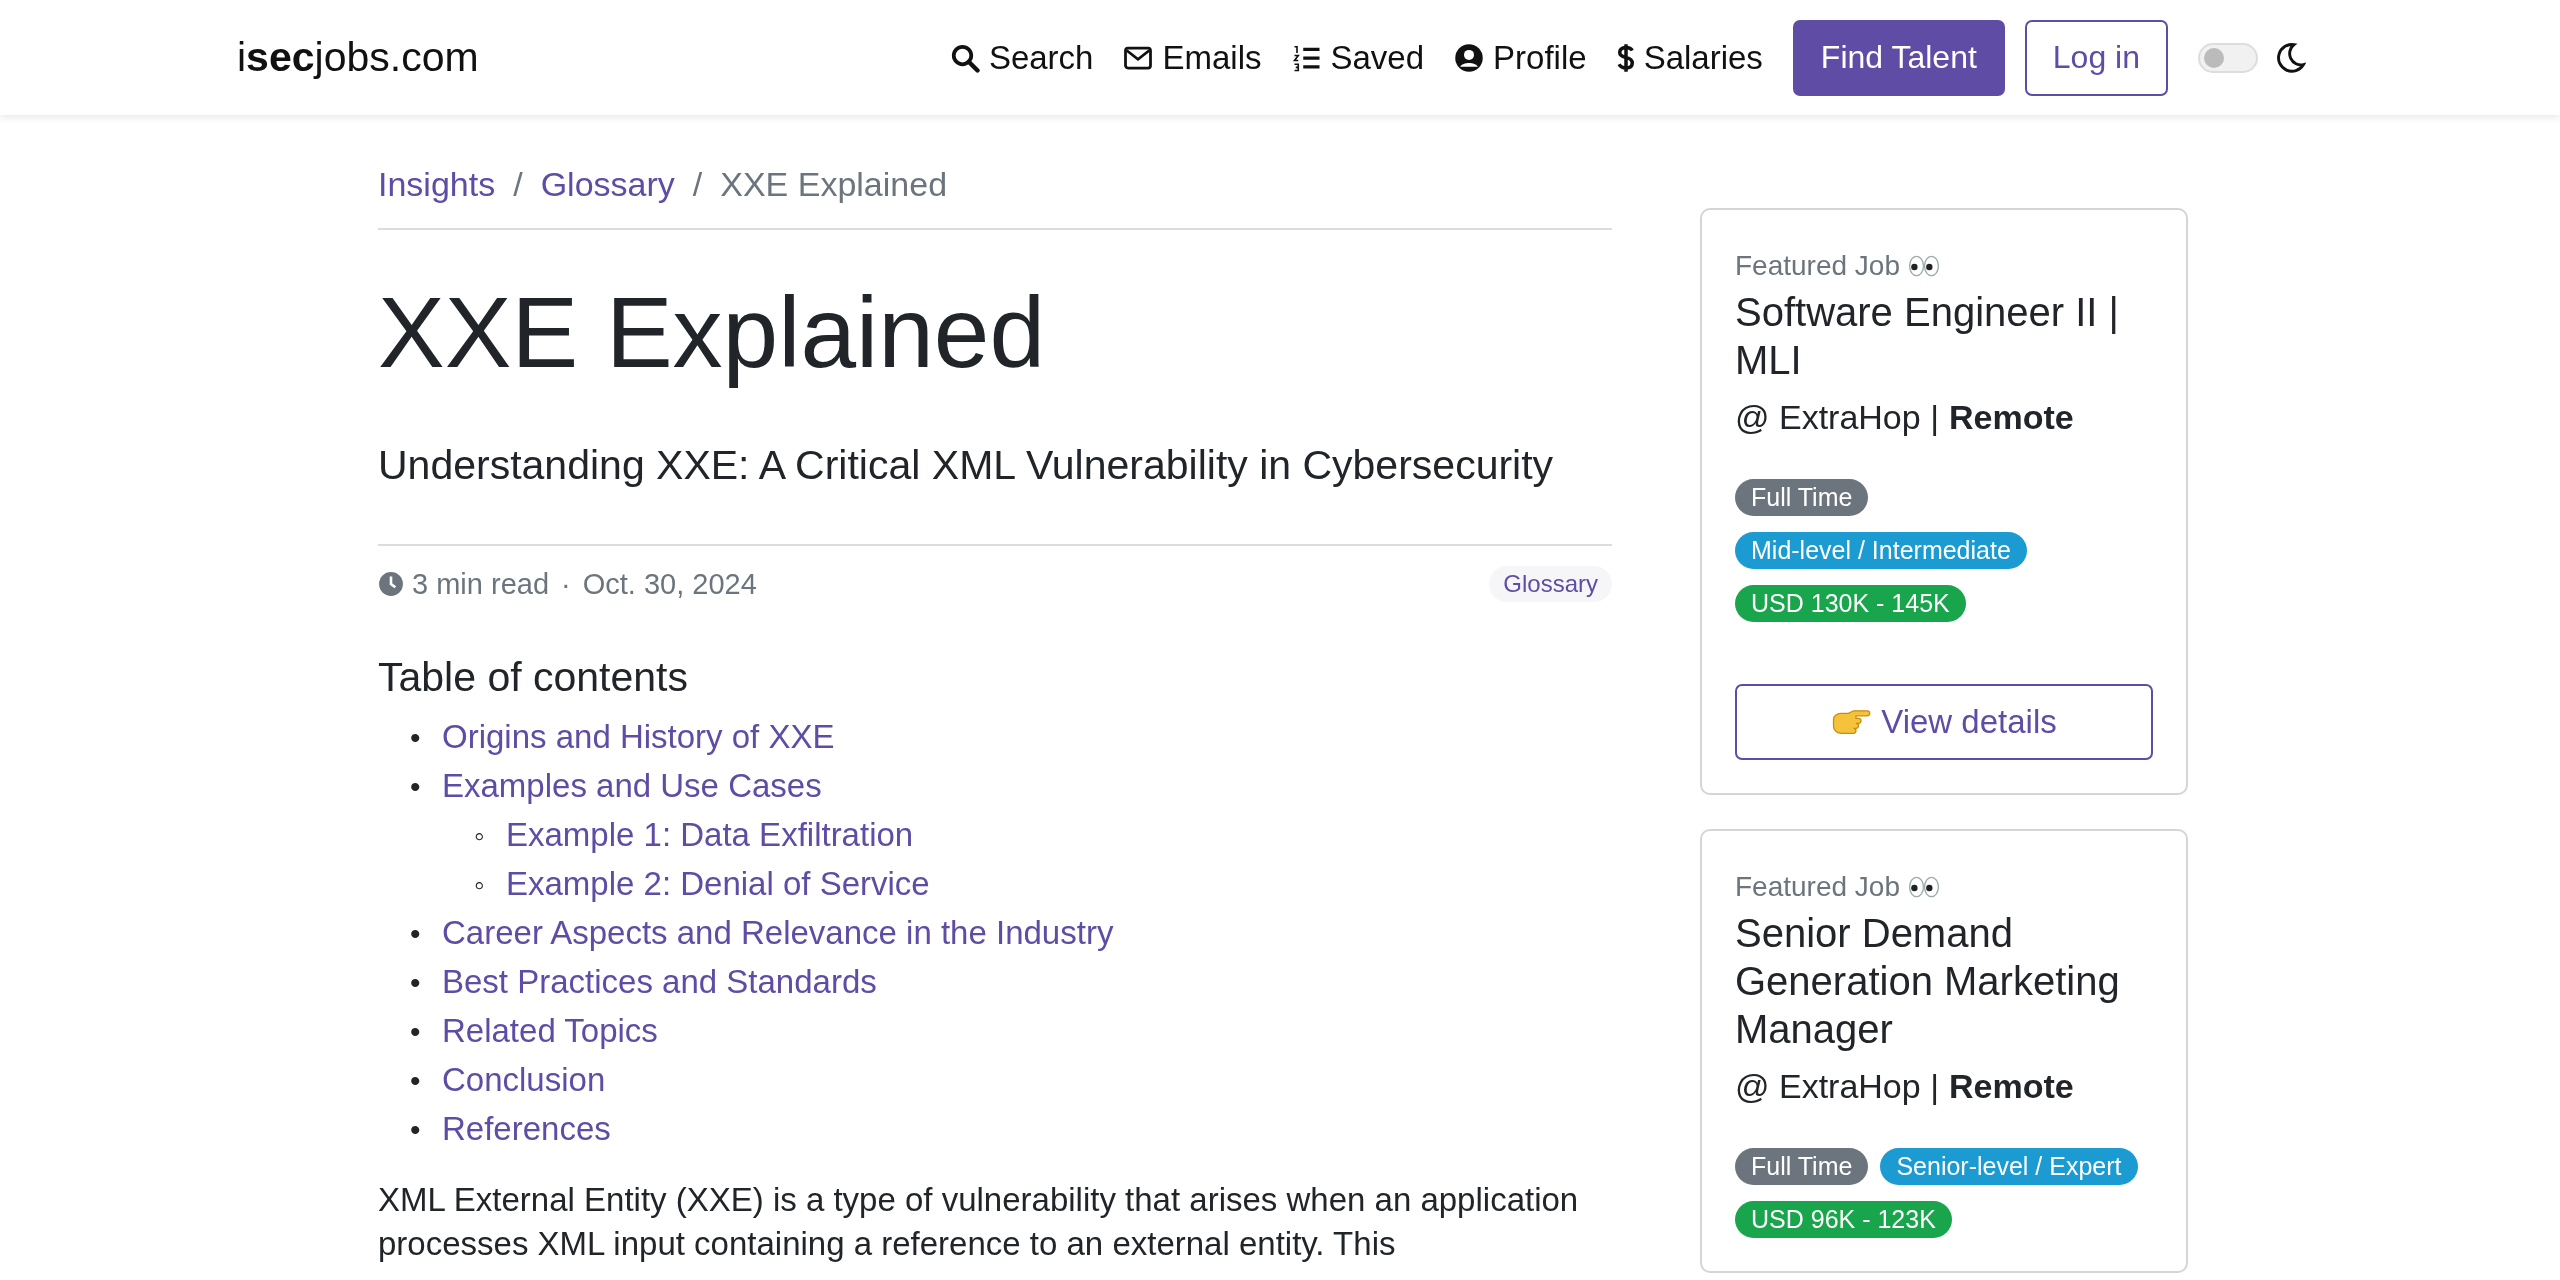 The height and width of the screenshot is (1280, 2560). What do you see at coordinates (1851, 722) in the screenshot?
I see `pointing-hand-icon` at bounding box center [1851, 722].